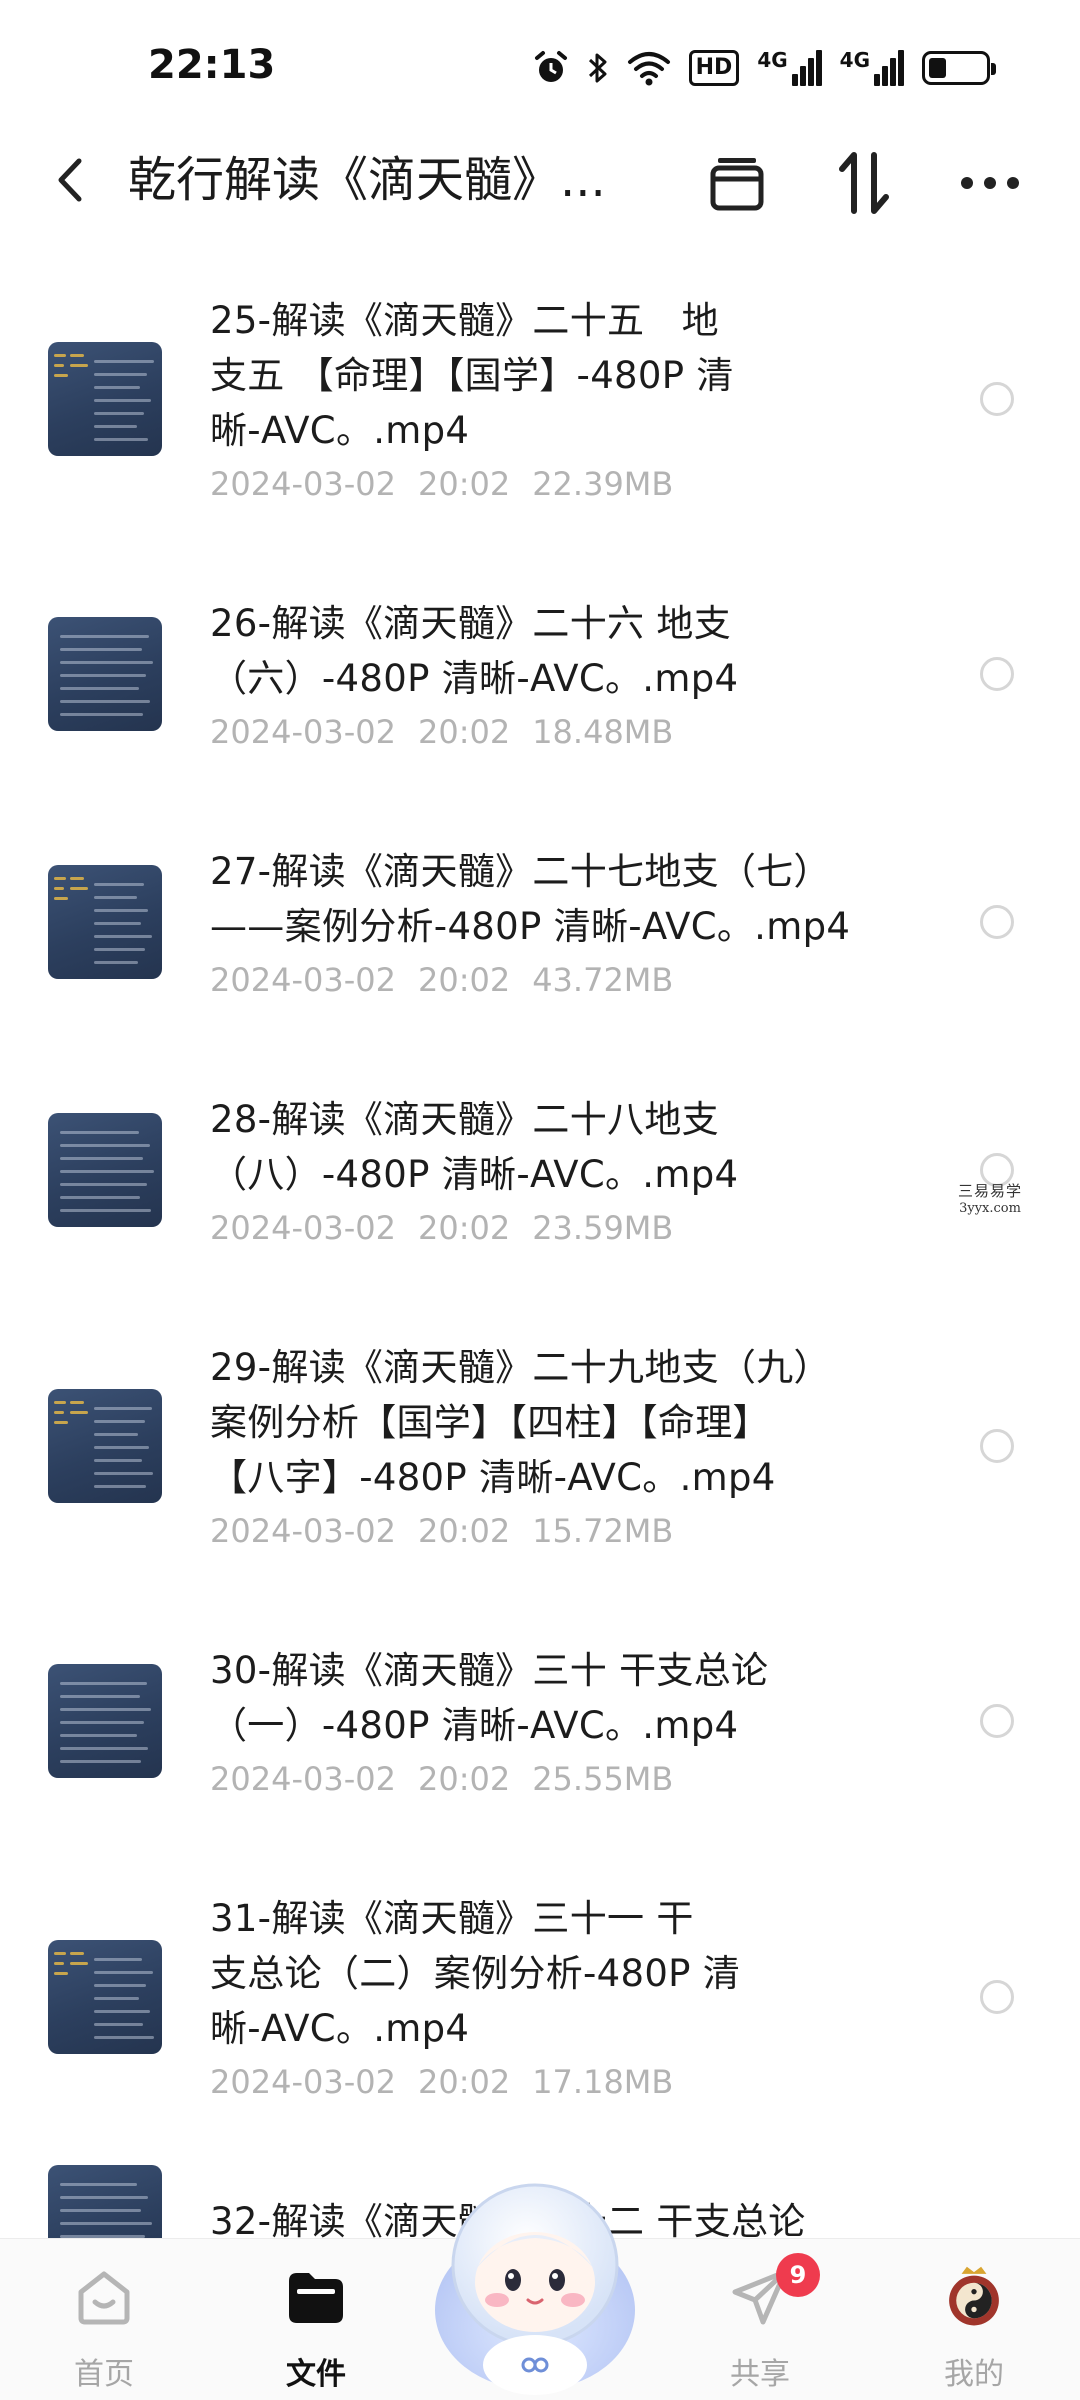  I want to click on nav-share: 9 共享, so click(760, 2319).